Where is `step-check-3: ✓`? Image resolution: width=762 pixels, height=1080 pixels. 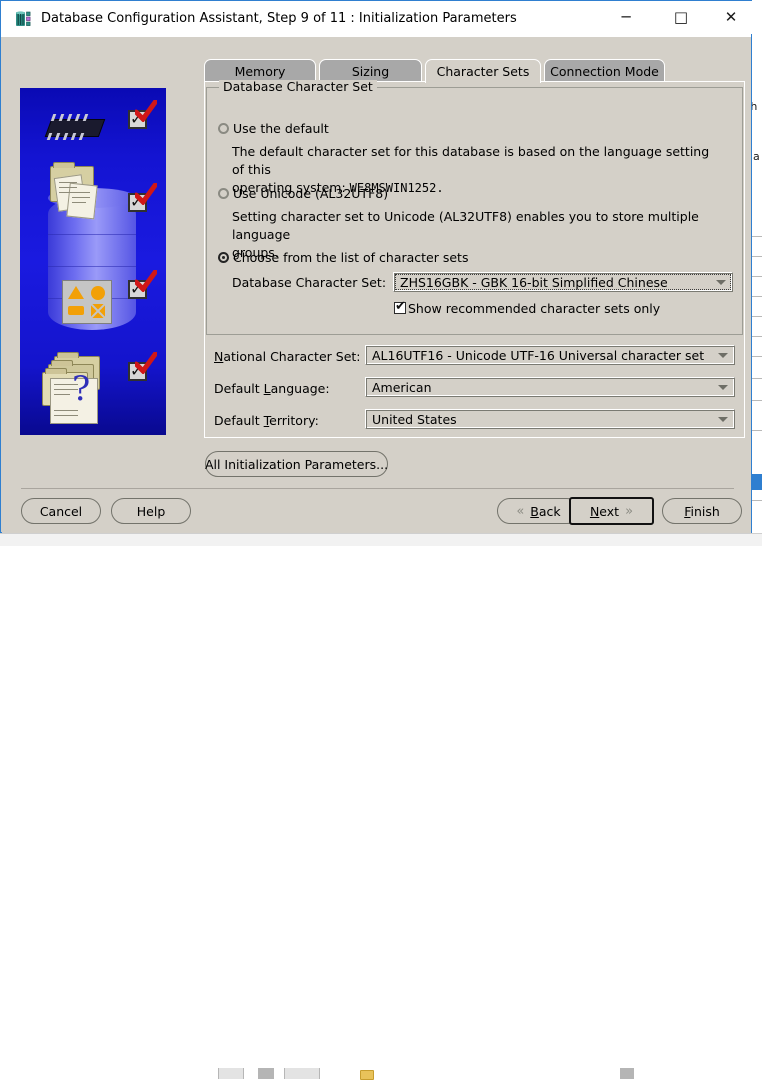 step-check-3: ✓ is located at coordinates (142, 286).